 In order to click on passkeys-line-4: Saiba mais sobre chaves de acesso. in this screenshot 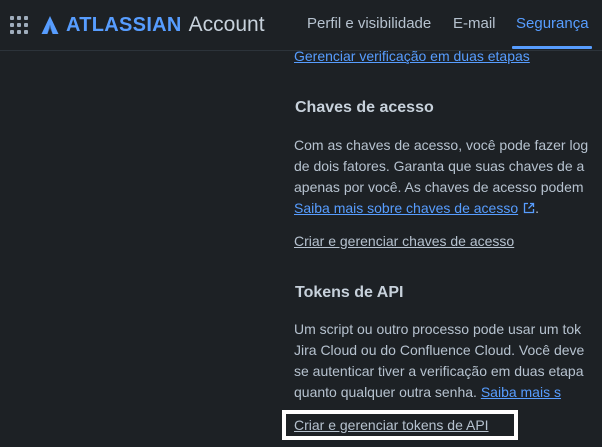, I will do `click(441, 208)`.